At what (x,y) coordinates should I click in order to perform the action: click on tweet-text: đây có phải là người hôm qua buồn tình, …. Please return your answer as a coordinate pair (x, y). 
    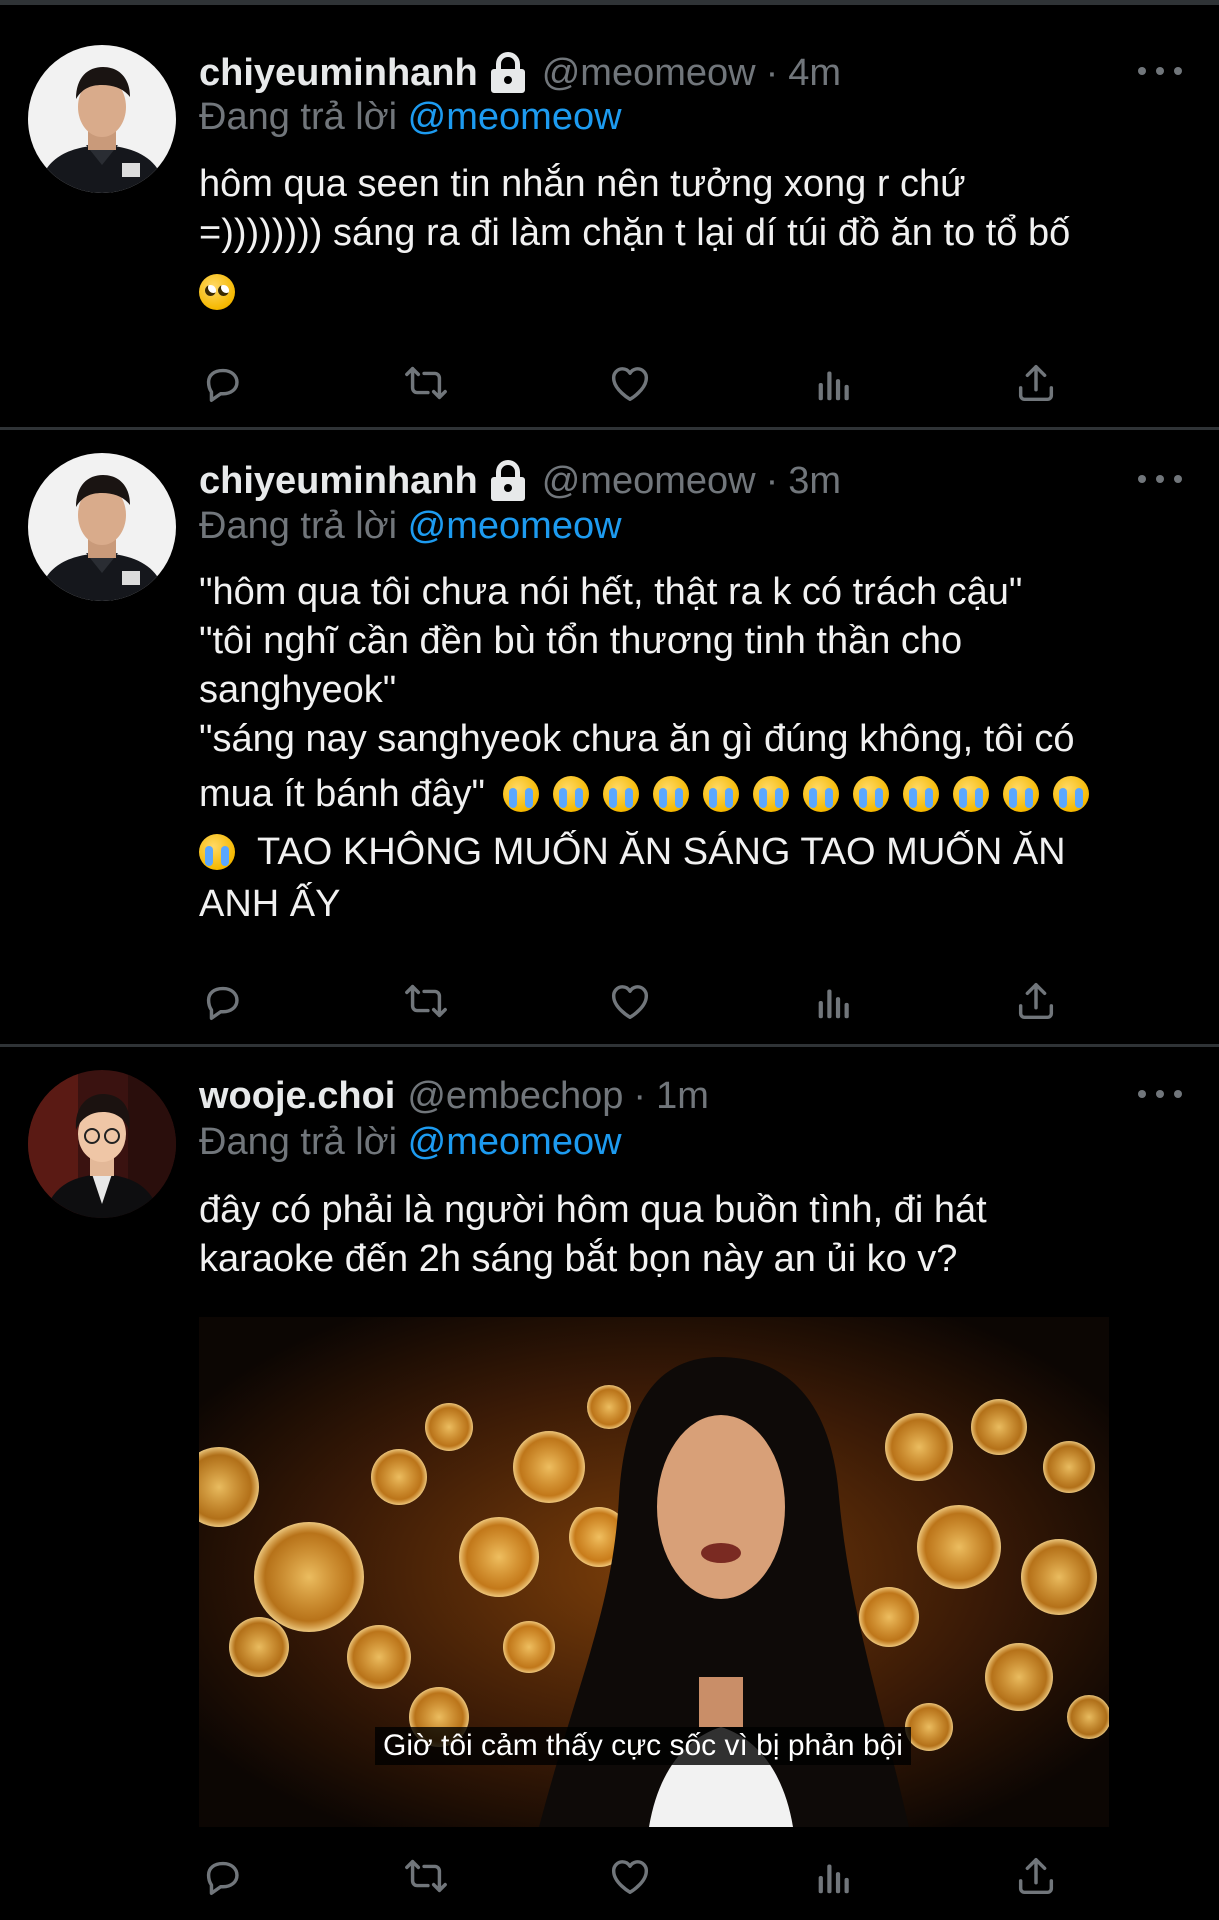
    Looking at the image, I should click on (694, 1235).